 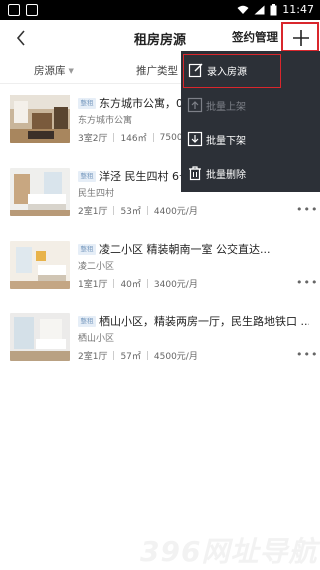 I want to click on listing-area: 40㎡, so click(x=130, y=285).